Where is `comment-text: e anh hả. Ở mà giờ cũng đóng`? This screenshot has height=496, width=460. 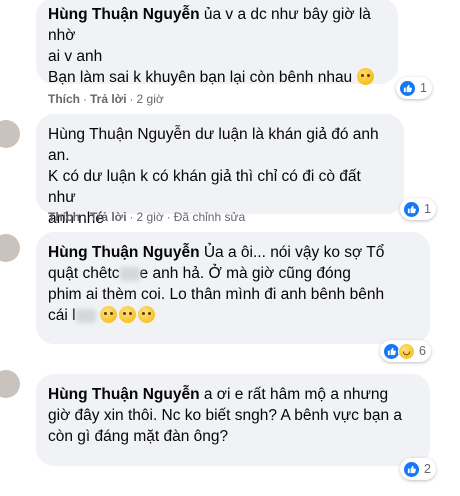 comment-text: e anh hả. Ở mà giờ cũng đóng is located at coordinates (245, 273).